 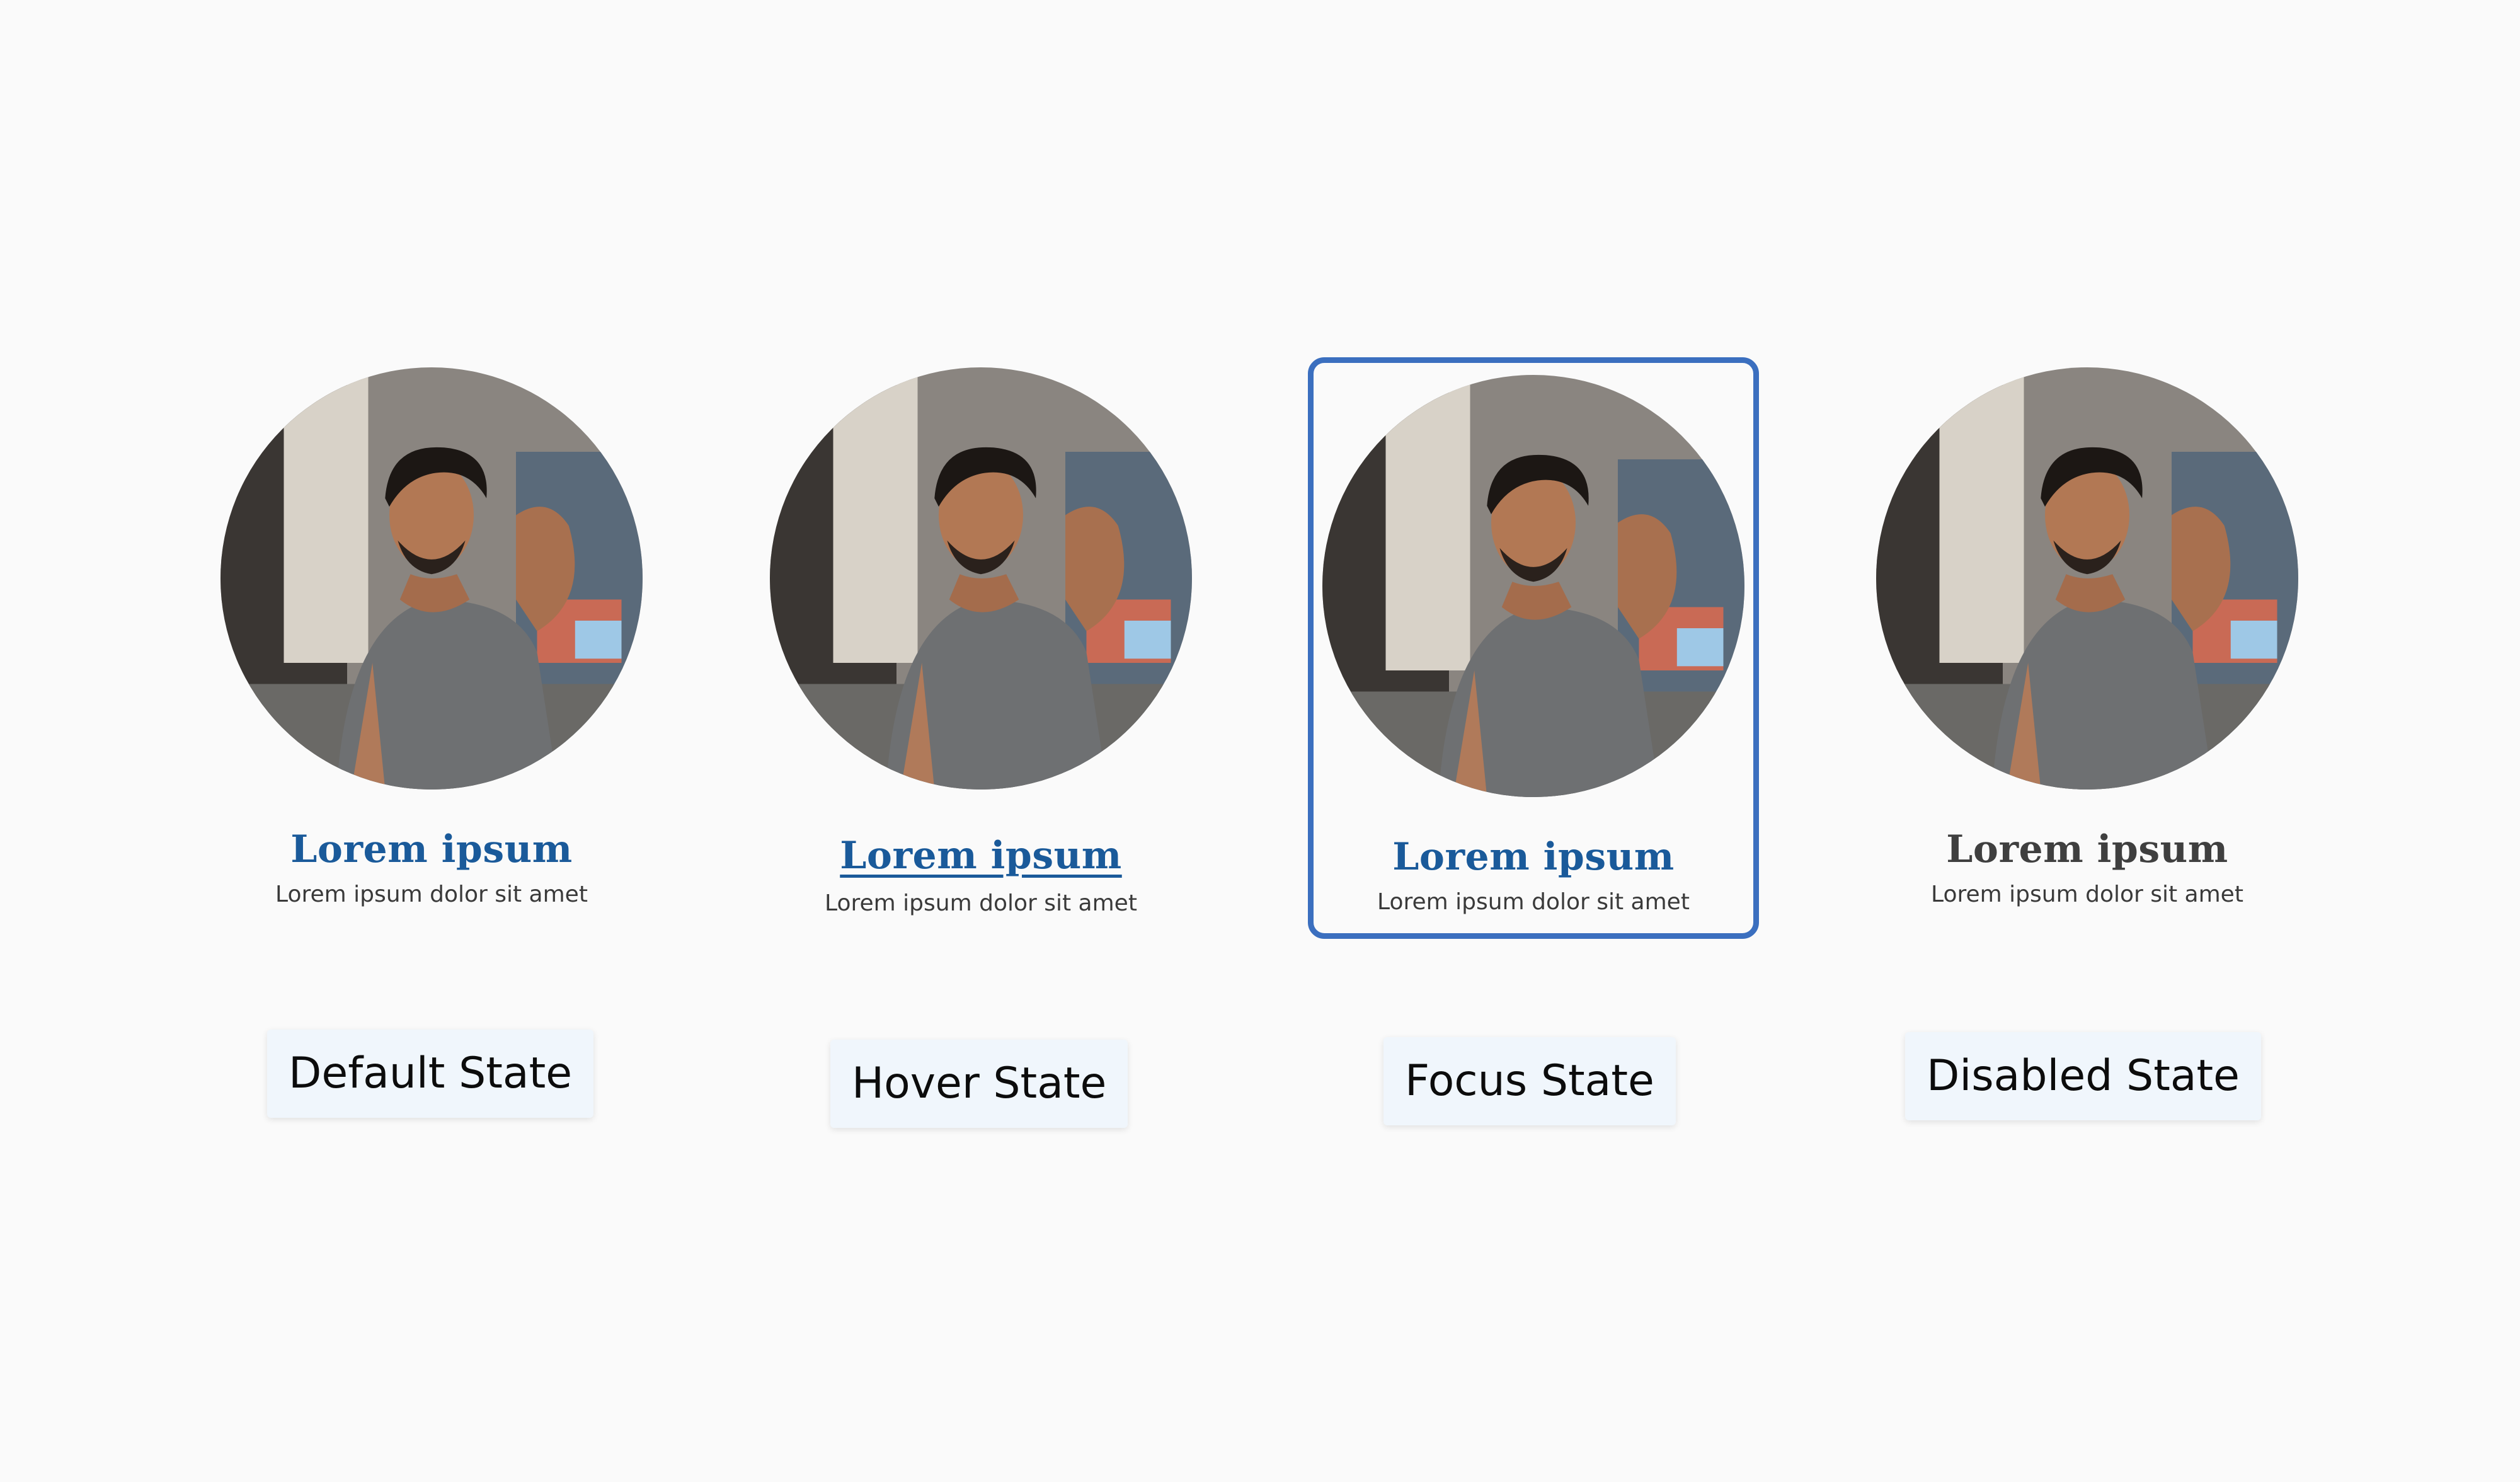 I want to click on state-label-hover: Hover State, so click(x=979, y=1084).